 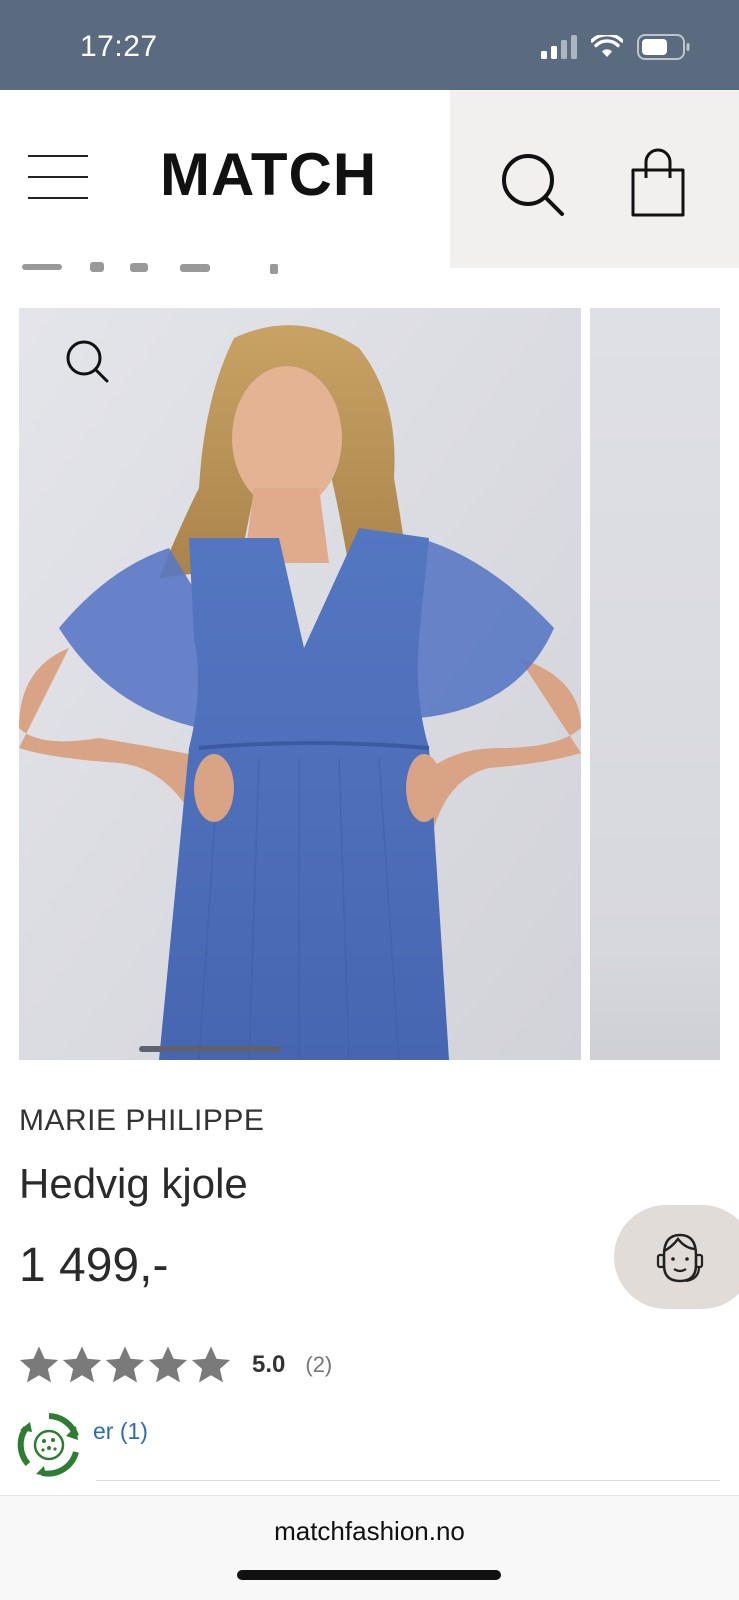 I want to click on section-divider, so click(x=408, y=1480).